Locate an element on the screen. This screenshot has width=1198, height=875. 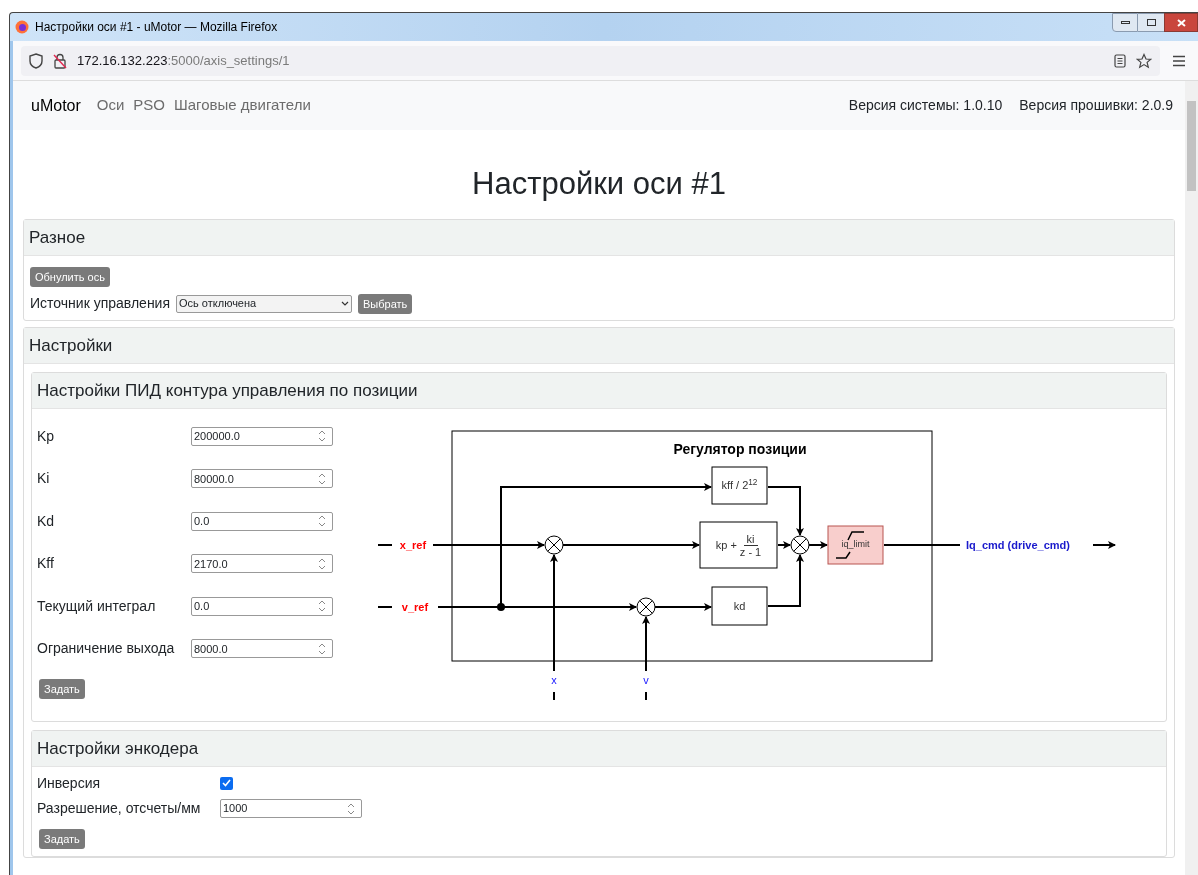
reset-axis-button: Обнулить ось is located at coordinates (70, 277).